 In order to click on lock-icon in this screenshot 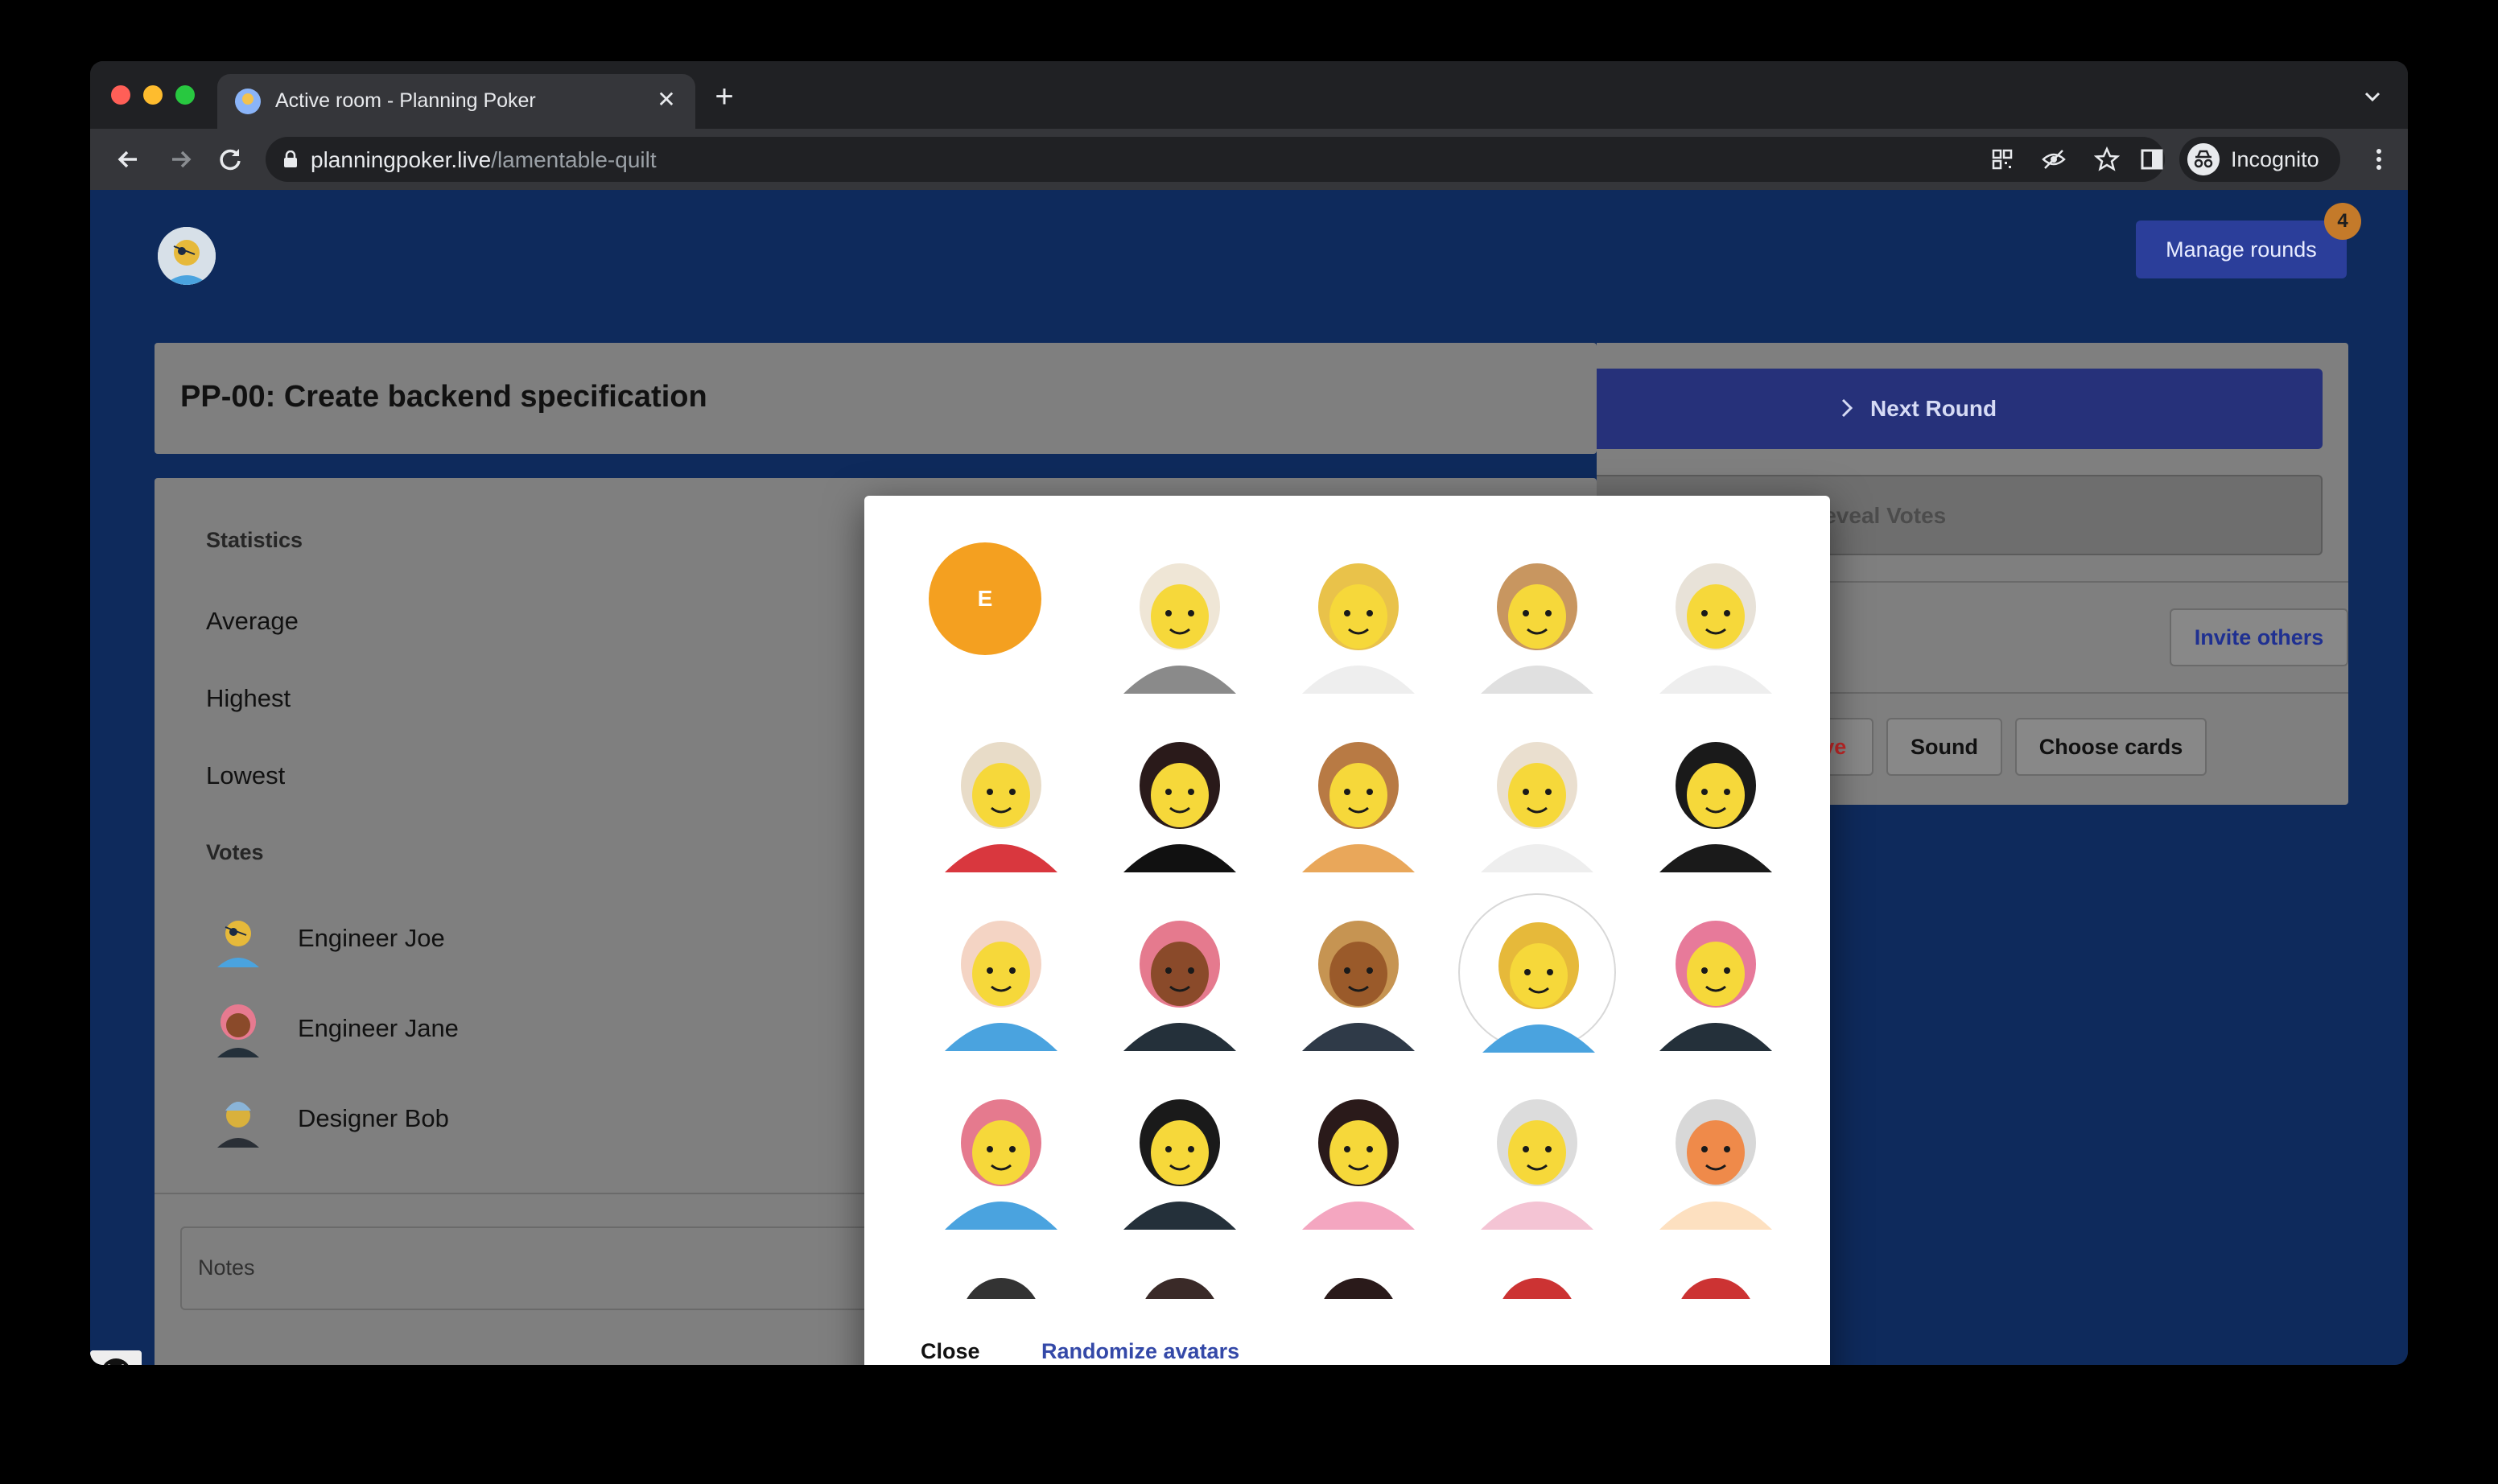, I will do `click(290, 158)`.